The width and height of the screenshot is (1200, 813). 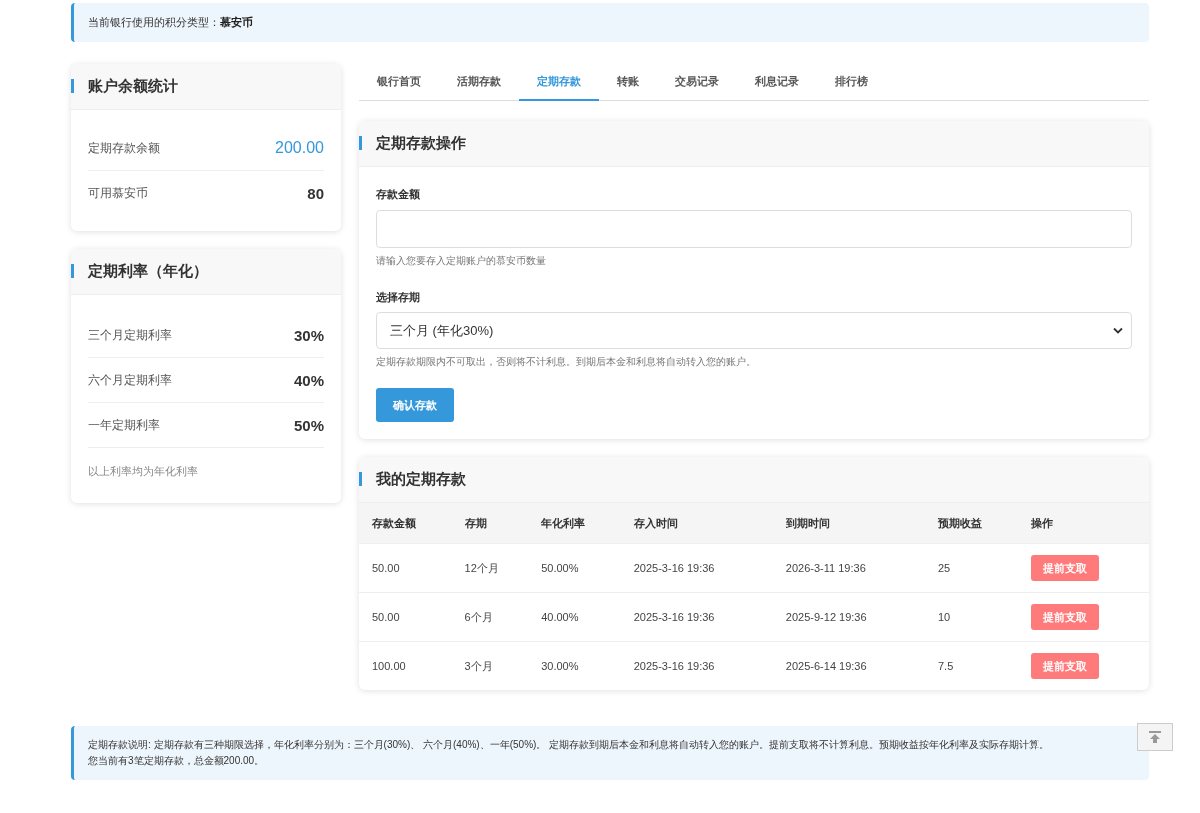 What do you see at coordinates (308, 335) in the screenshot?
I see `stat-value: 30%` at bounding box center [308, 335].